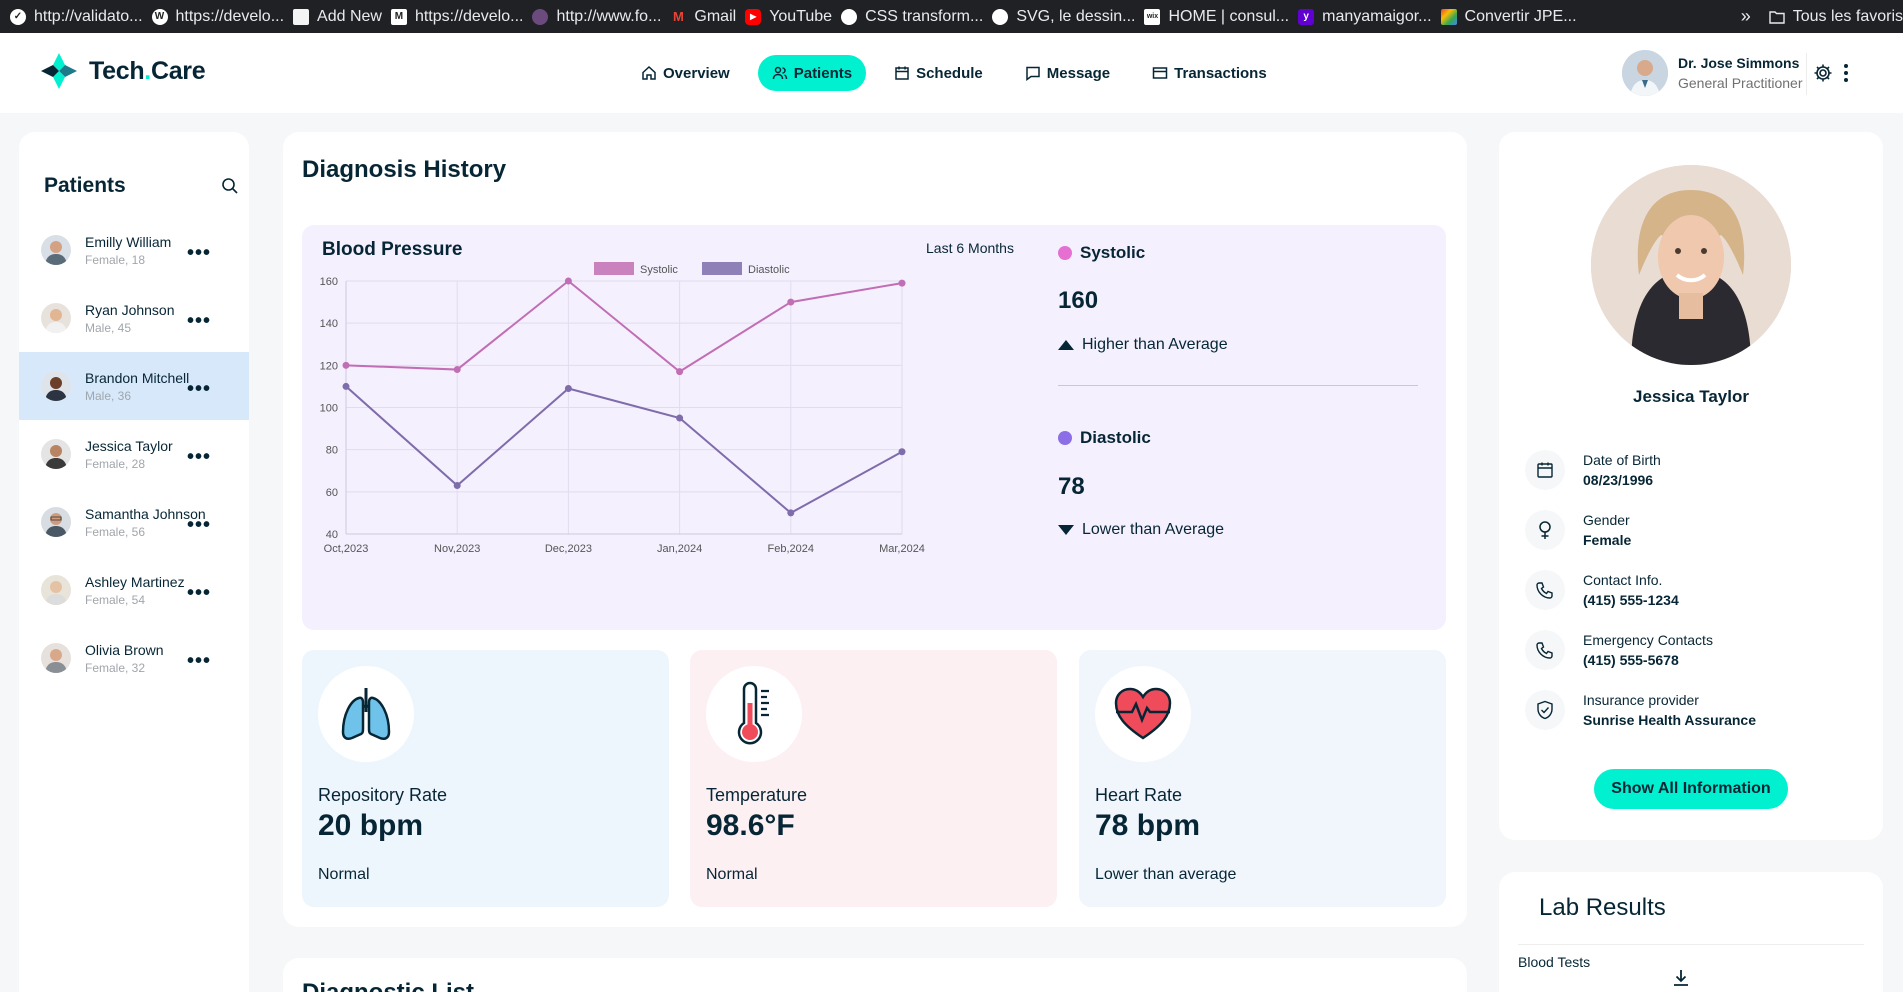 The image size is (1903, 992). What do you see at coordinates (1065, 438) in the screenshot?
I see `diastolic-dot` at bounding box center [1065, 438].